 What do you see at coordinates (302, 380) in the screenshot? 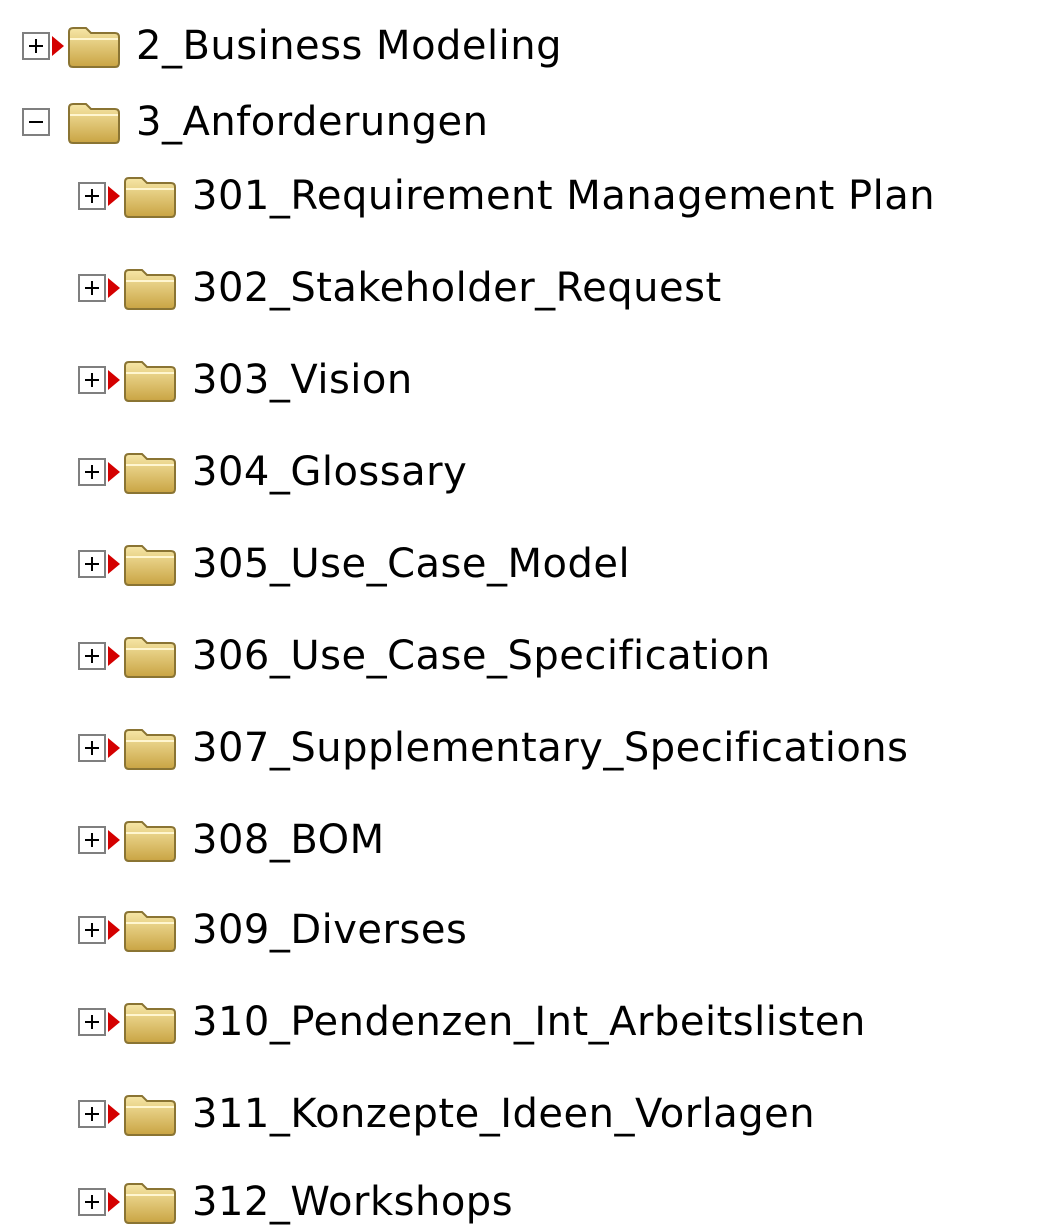
I see `tree-node-label: 303_Vision` at bounding box center [302, 380].